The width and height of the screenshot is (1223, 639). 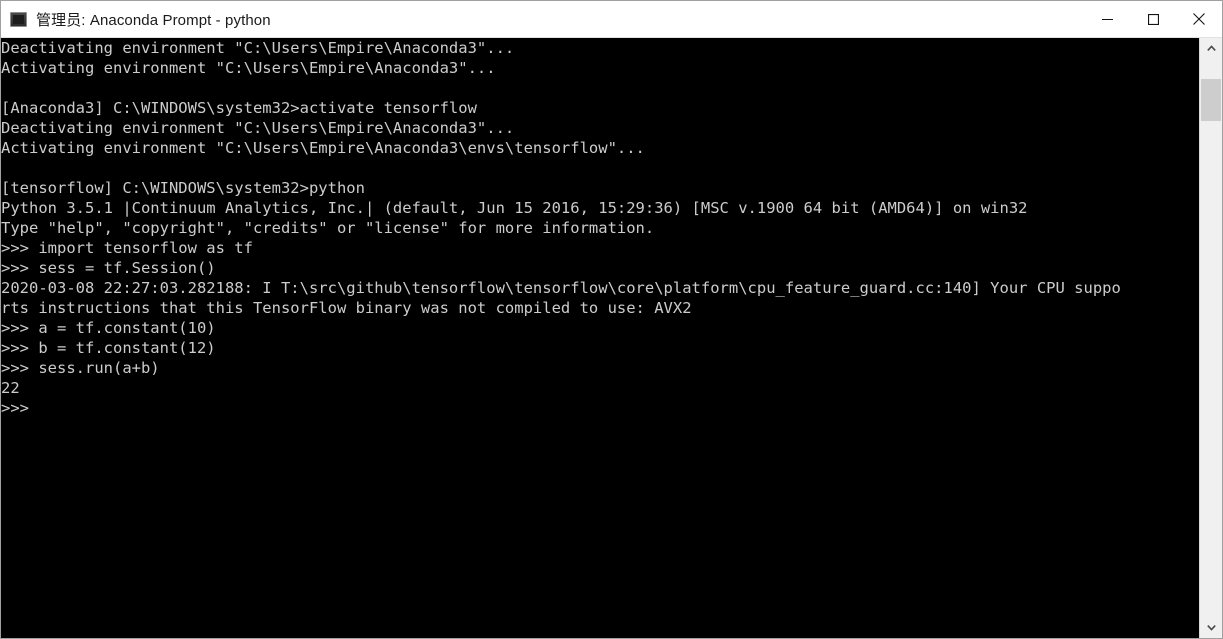 I want to click on scroll-up-button, so click(x=1211, y=48).